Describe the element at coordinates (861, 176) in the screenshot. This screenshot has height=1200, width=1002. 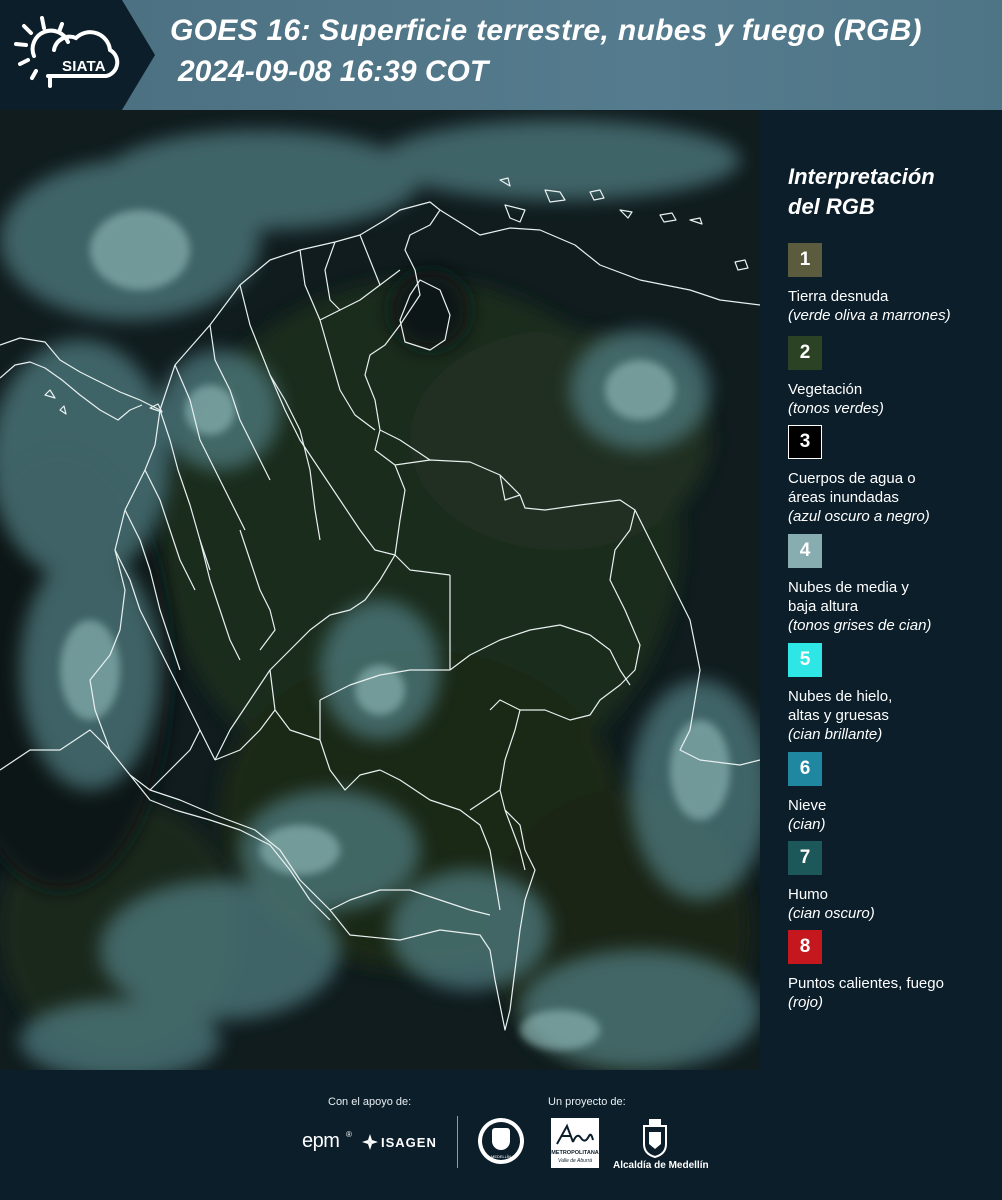
I see `legend-title-line1: Interpretación` at that location.